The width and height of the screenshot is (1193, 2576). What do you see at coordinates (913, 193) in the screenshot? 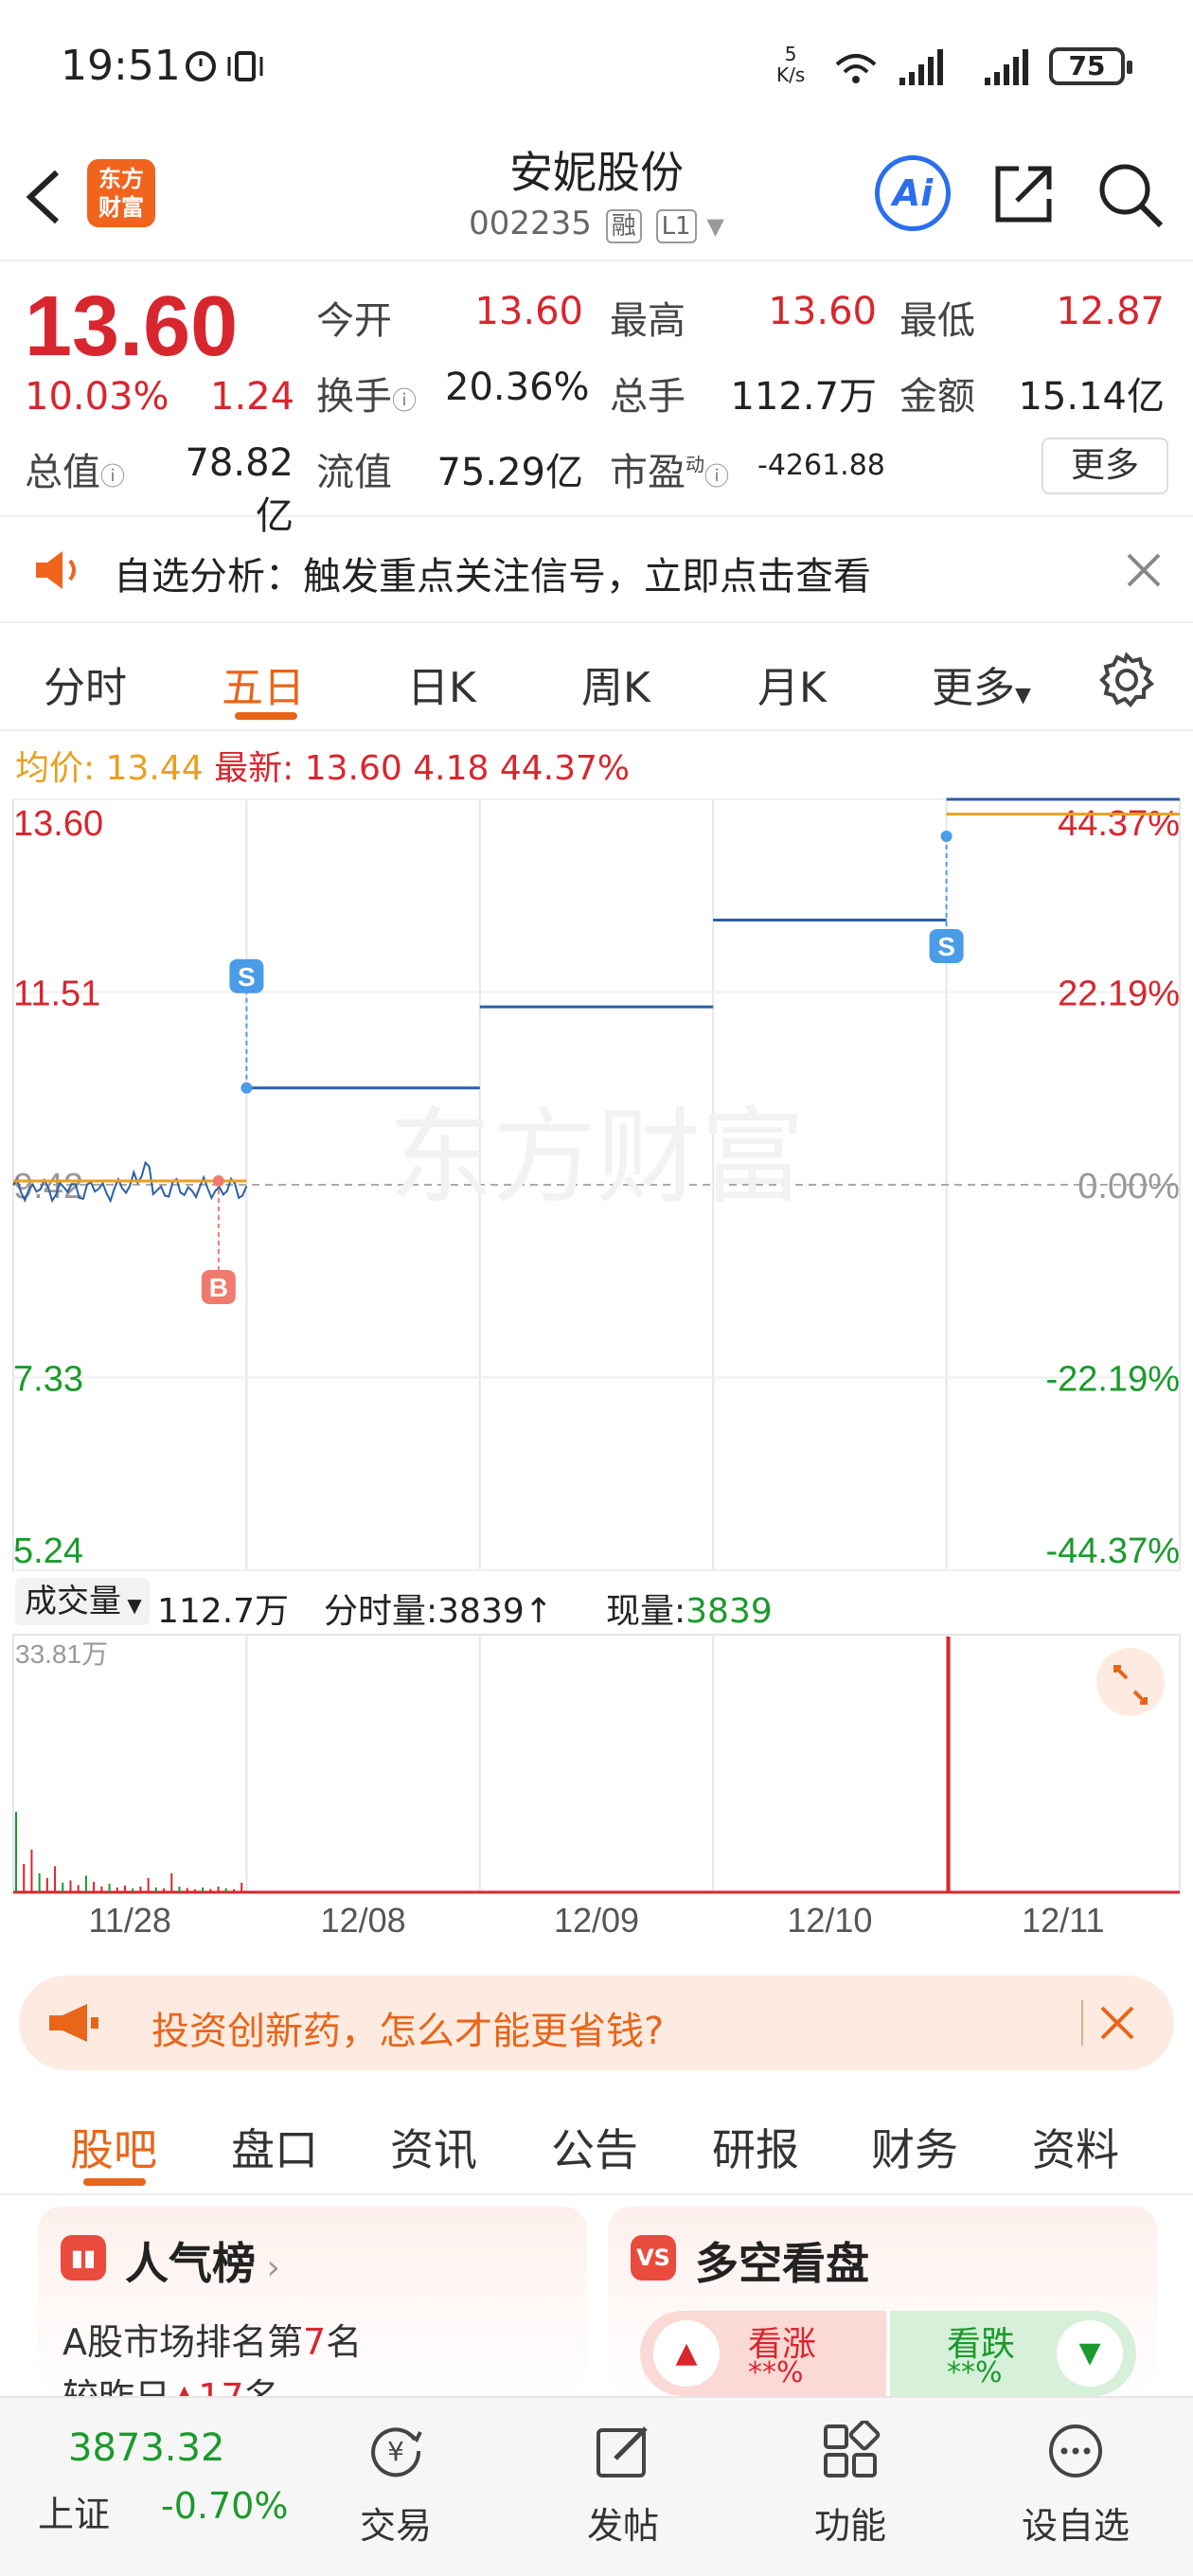
I see `ai-button: Ai` at bounding box center [913, 193].